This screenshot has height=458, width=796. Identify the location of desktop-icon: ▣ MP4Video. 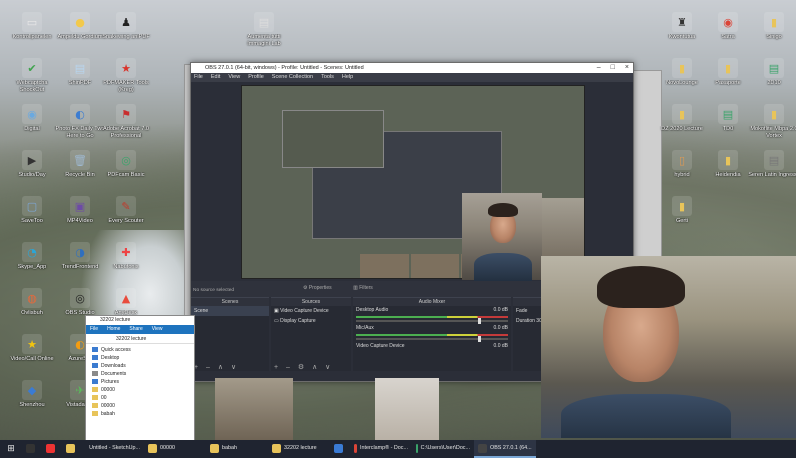
(80, 210).